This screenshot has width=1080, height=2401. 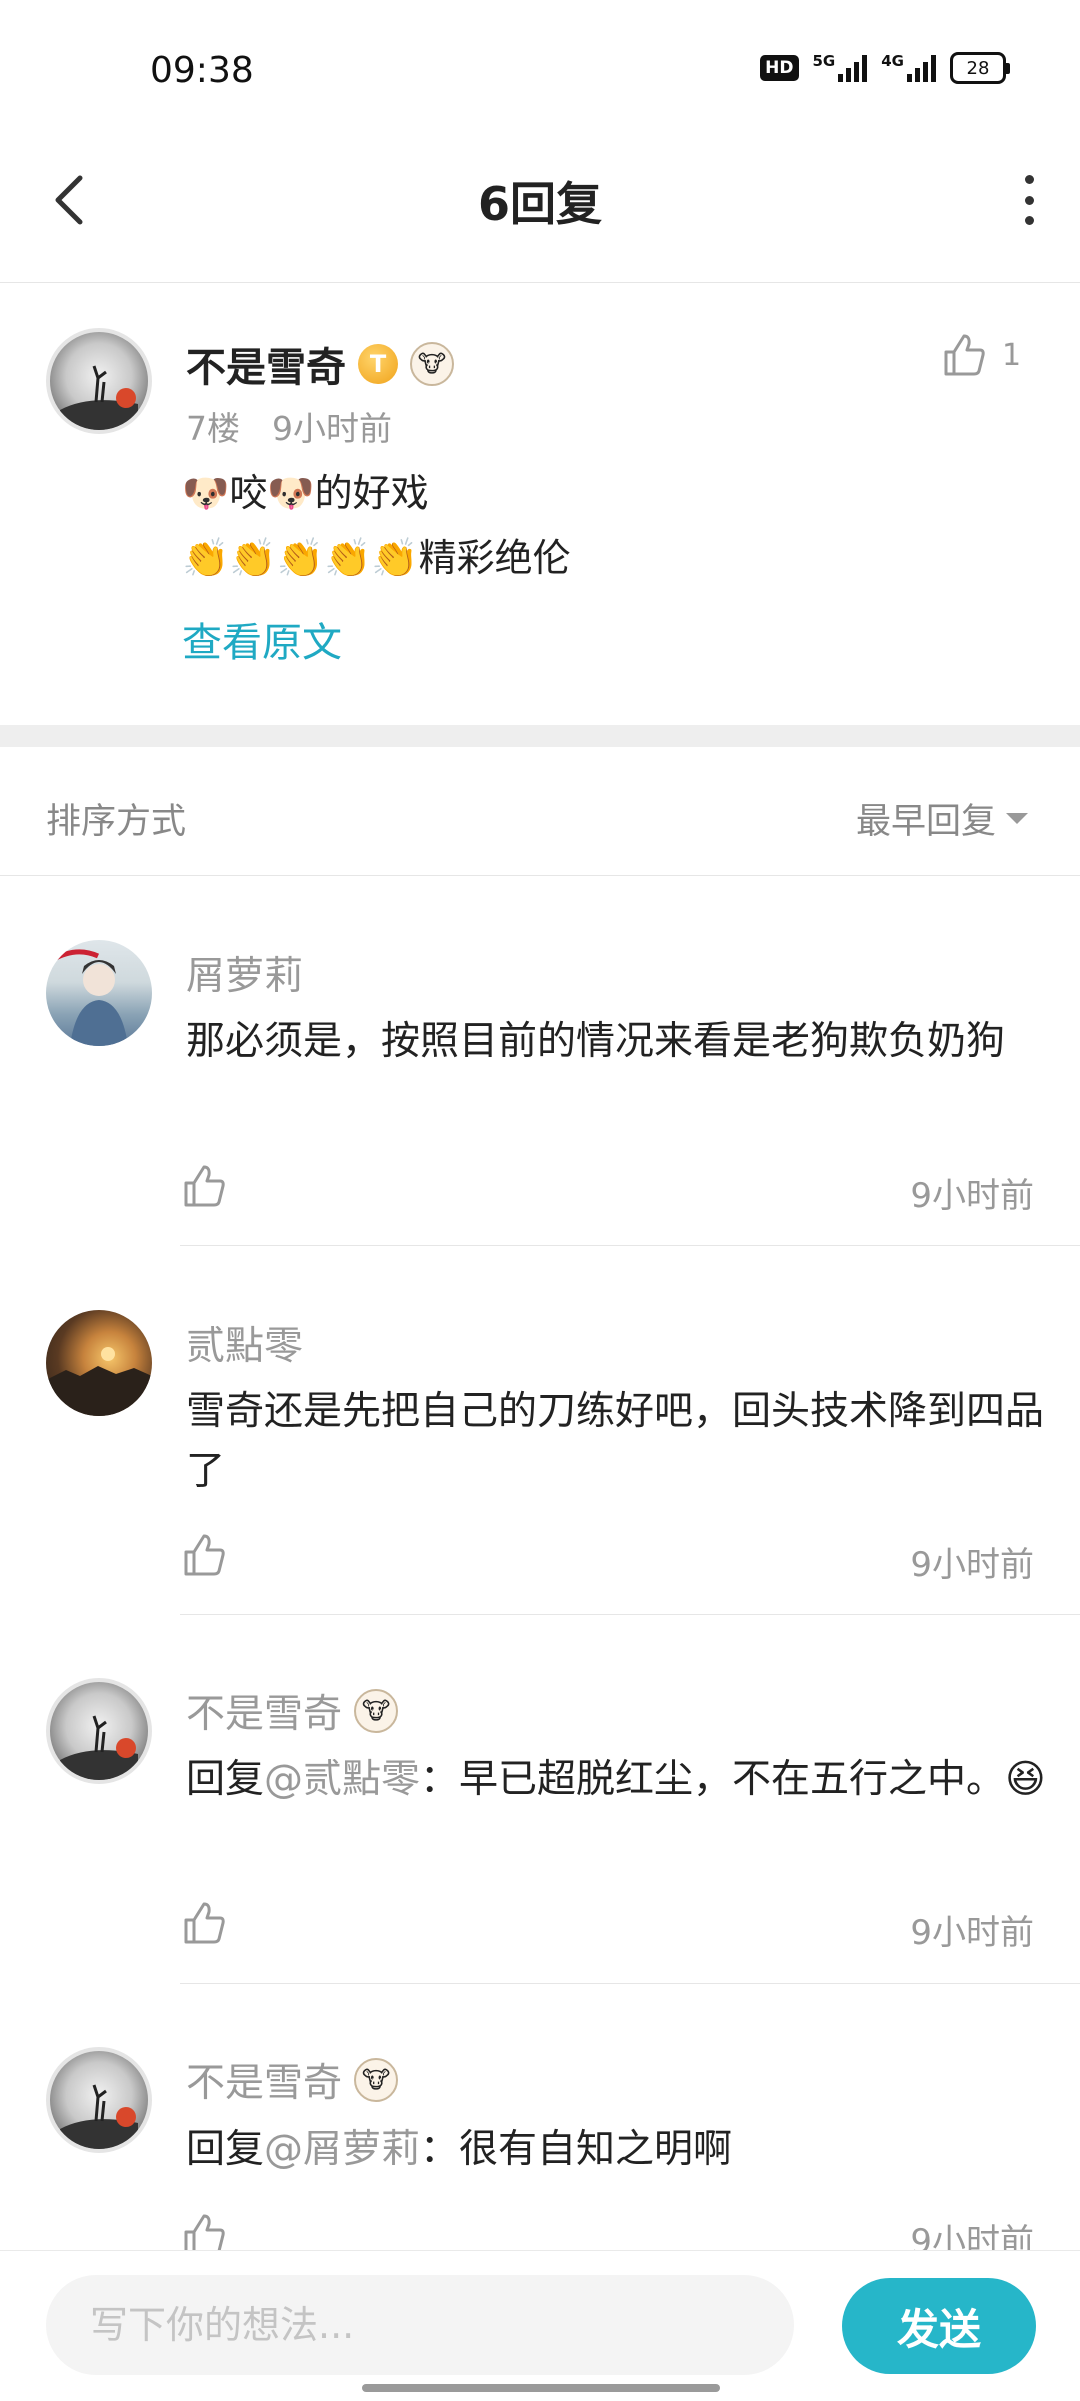 I want to click on level-badge-icon: T, so click(x=378, y=364).